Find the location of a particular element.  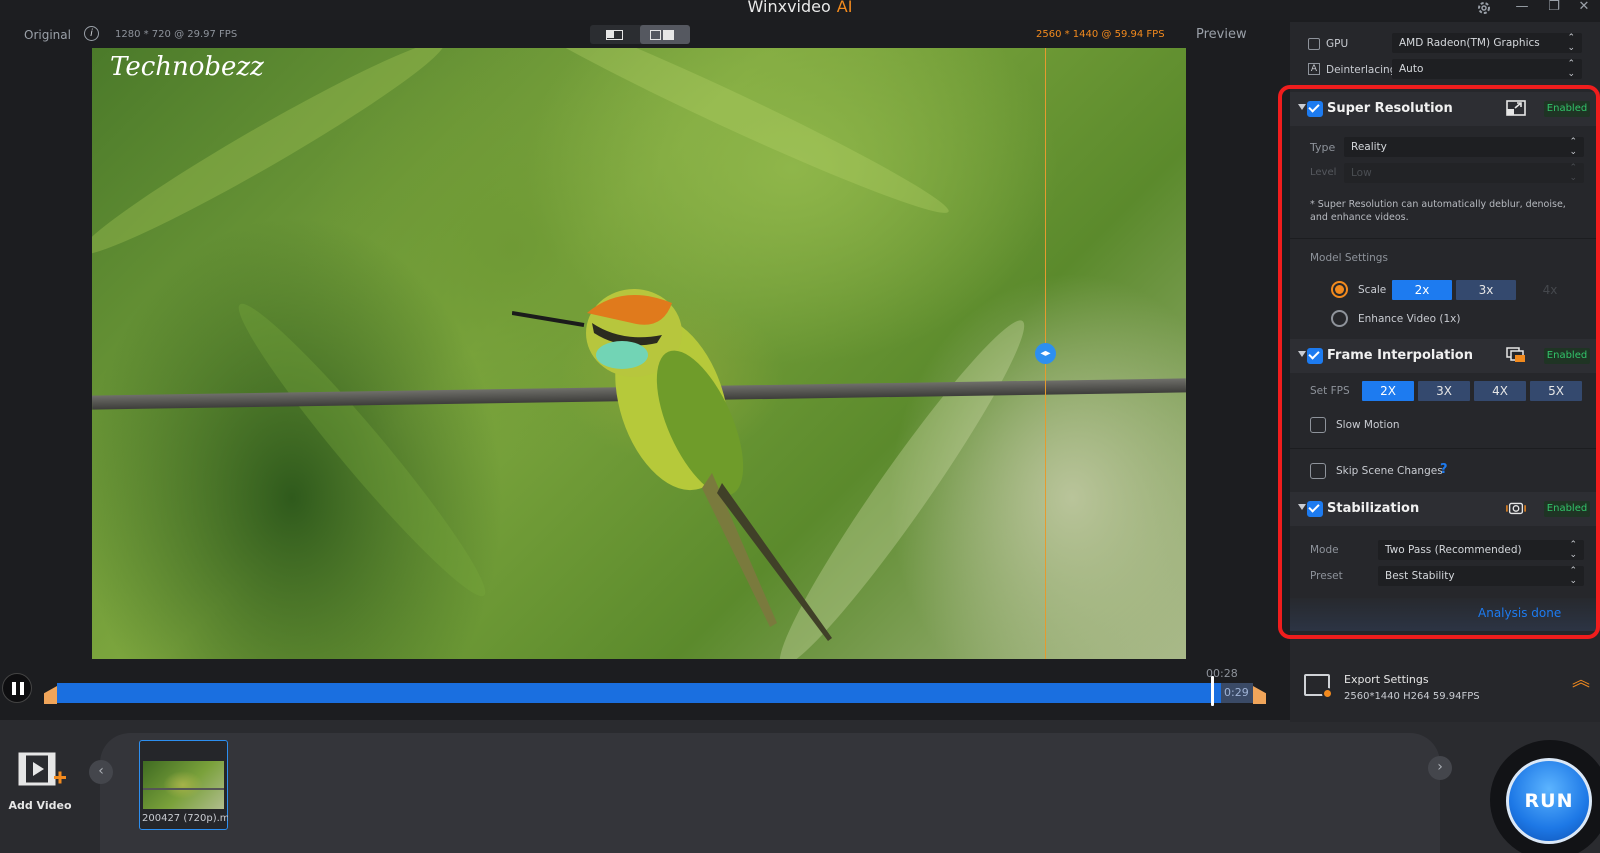

video-thumbnail: 200427 (720p).m is located at coordinates (183, 785).